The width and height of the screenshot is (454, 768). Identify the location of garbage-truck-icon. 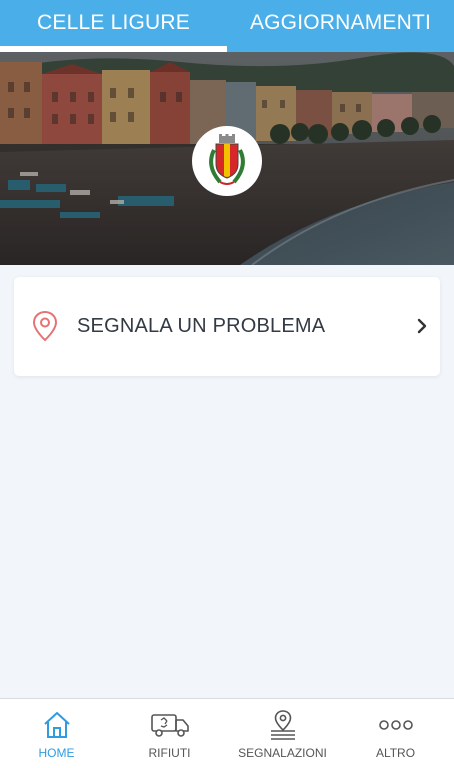
(169, 725).